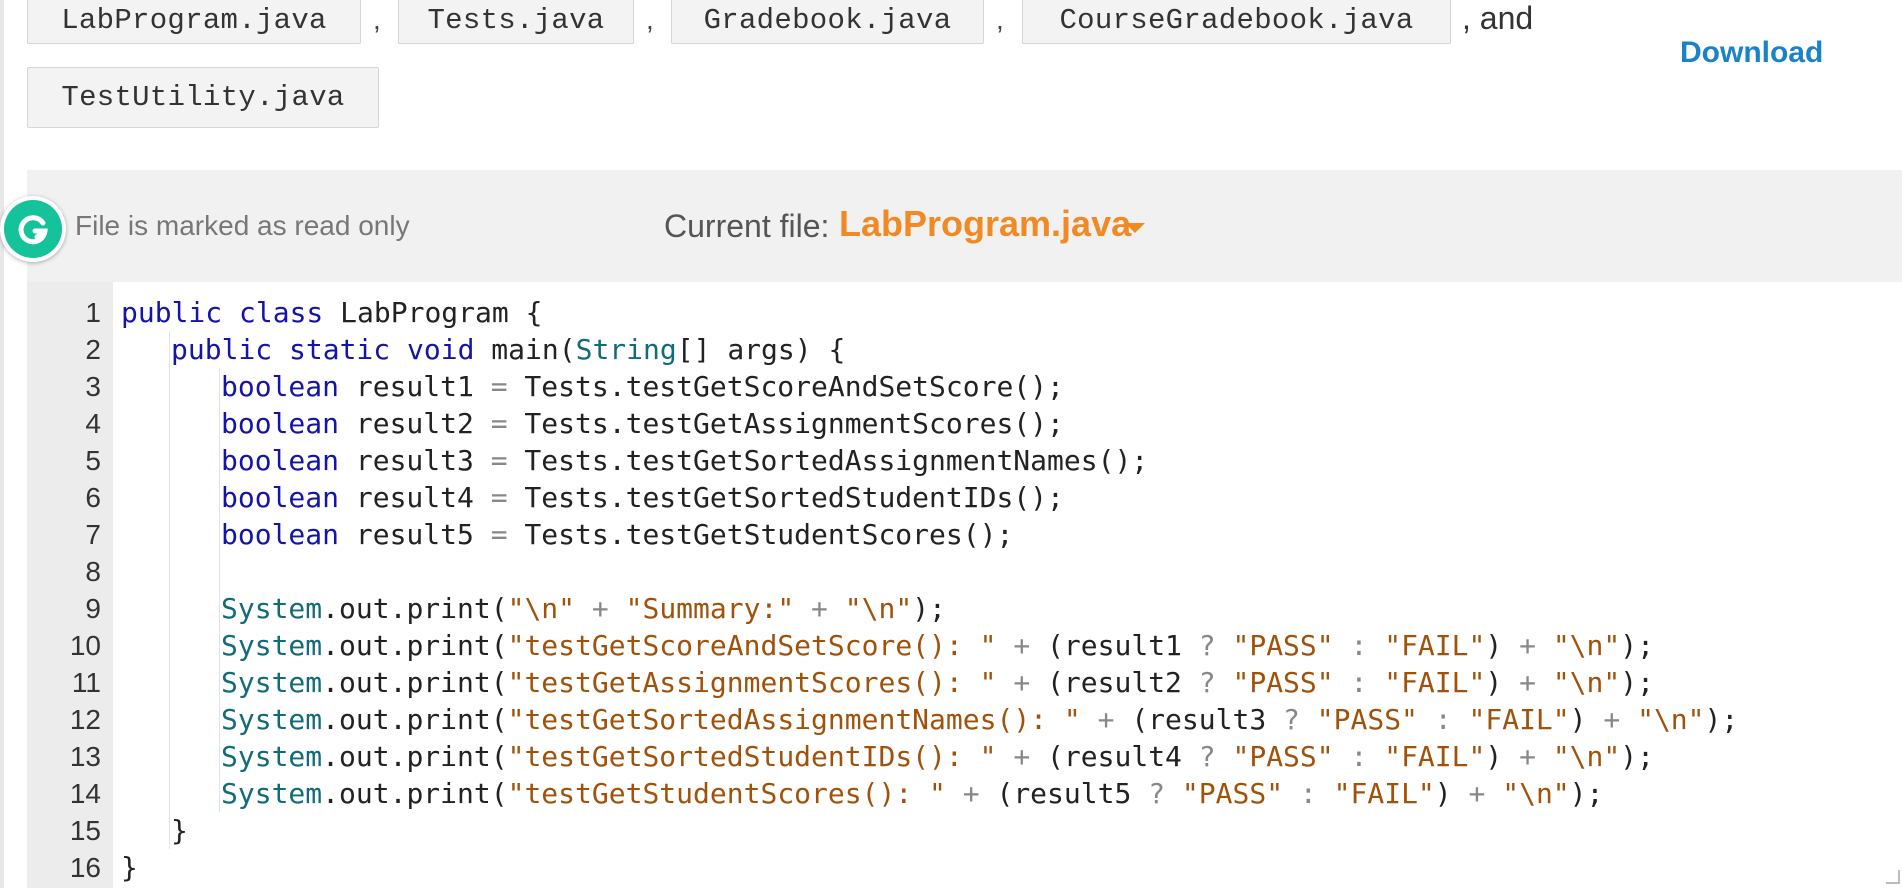  What do you see at coordinates (1893, 877) in the screenshot?
I see `resize-grip-icon` at bounding box center [1893, 877].